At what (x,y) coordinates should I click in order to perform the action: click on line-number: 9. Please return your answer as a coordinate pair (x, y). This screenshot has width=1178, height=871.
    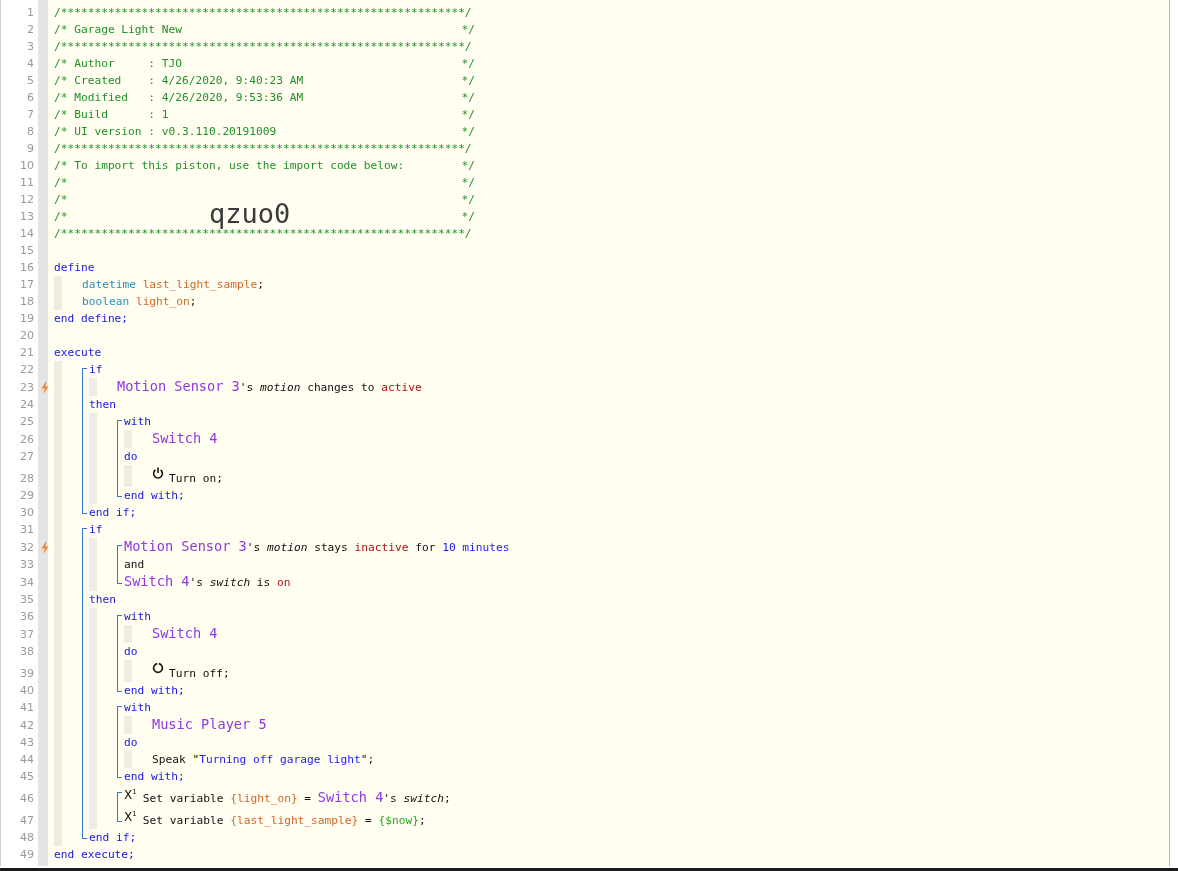
    Looking at the image, I should click on (30, 149).